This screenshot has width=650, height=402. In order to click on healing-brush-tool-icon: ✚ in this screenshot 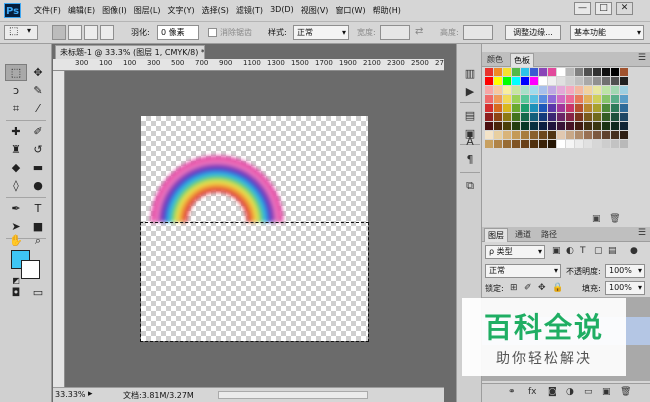, I will do `click(16, 131)`.